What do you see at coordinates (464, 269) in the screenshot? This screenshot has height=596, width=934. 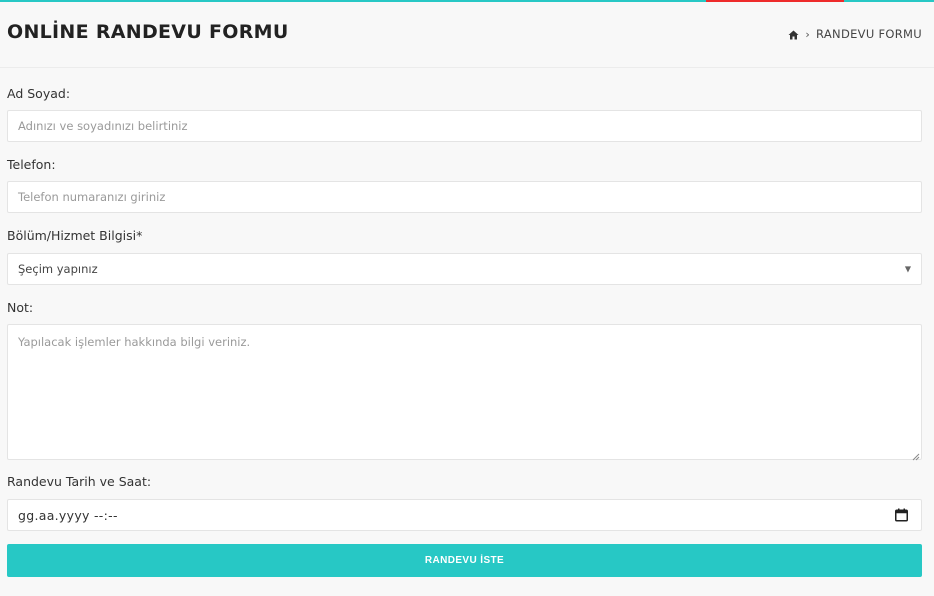 I see `service-select: Şeçim yapınız ▼` at bounding box center [464, 269].